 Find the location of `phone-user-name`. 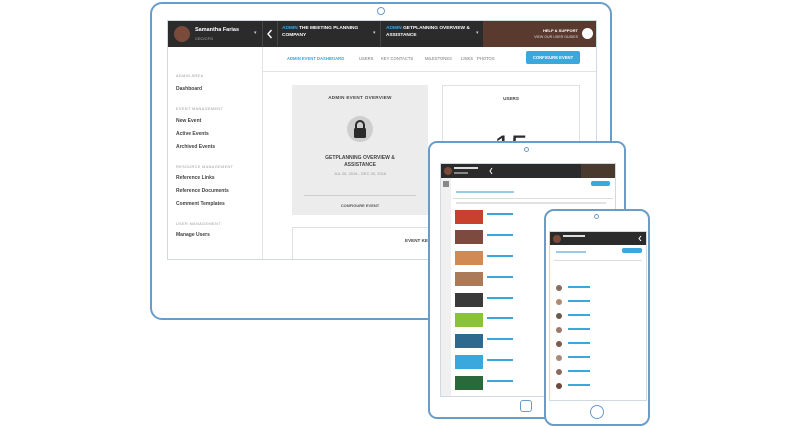

phone-user-name is located at coordinates (574, 236).